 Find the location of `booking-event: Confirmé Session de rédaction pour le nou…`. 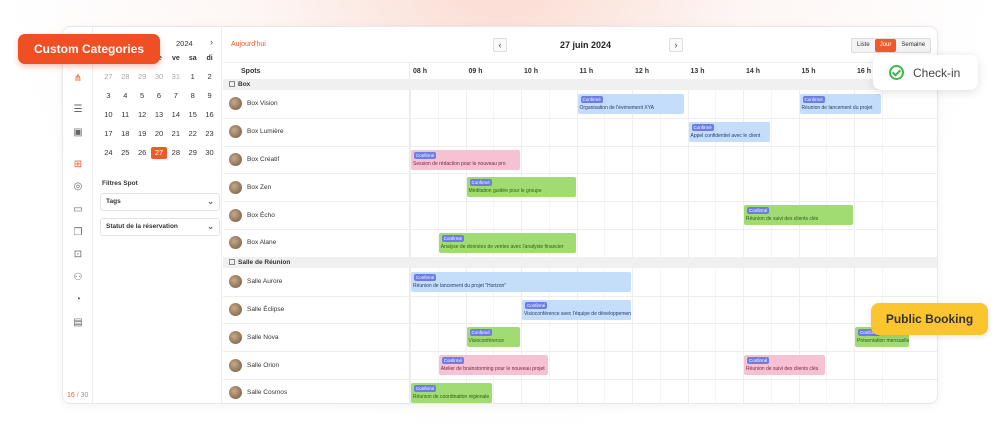

booking-event: Confirmé Session de rédaction pour le nou… is located at coordinates (465, 159).